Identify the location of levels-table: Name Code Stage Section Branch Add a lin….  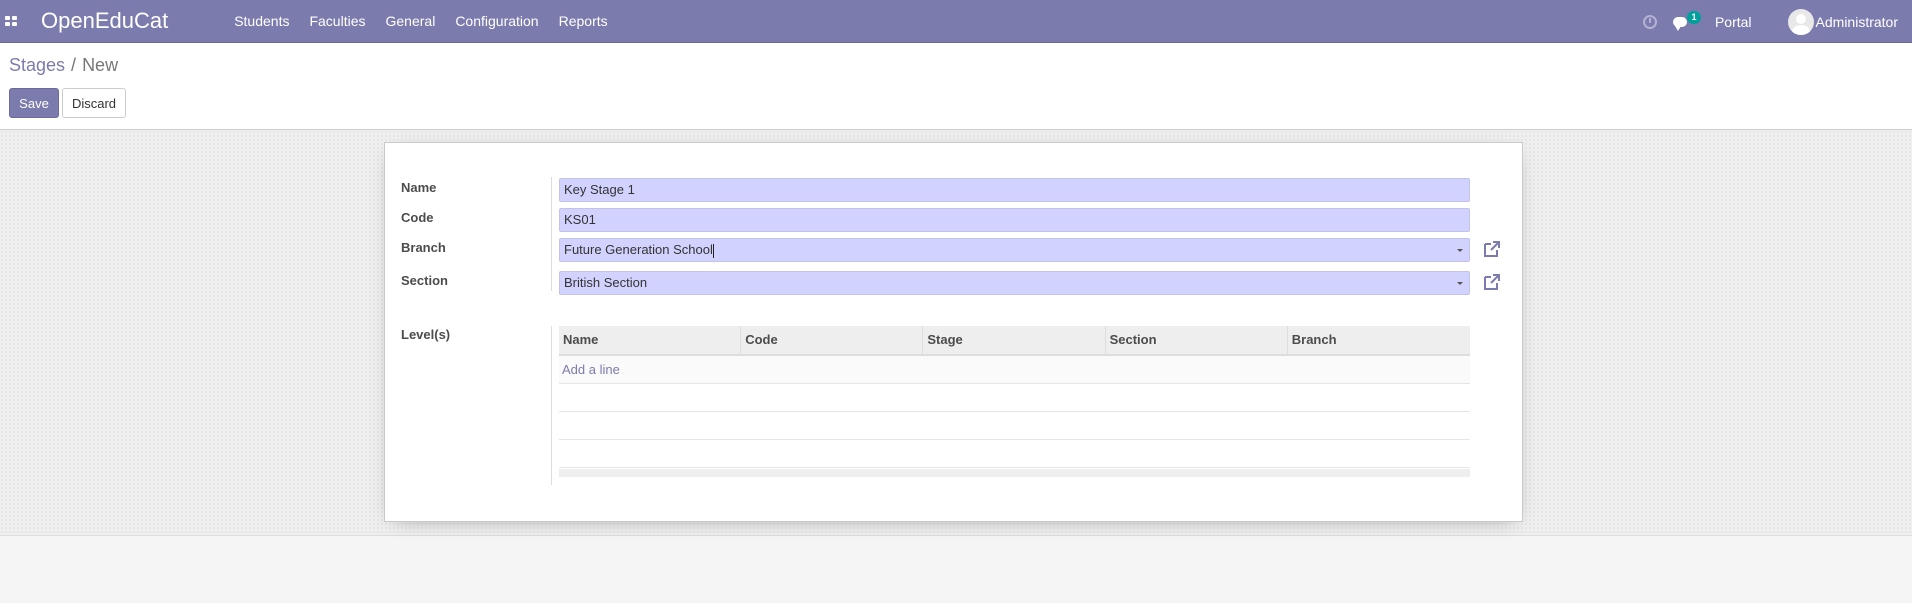
(1014, 401).